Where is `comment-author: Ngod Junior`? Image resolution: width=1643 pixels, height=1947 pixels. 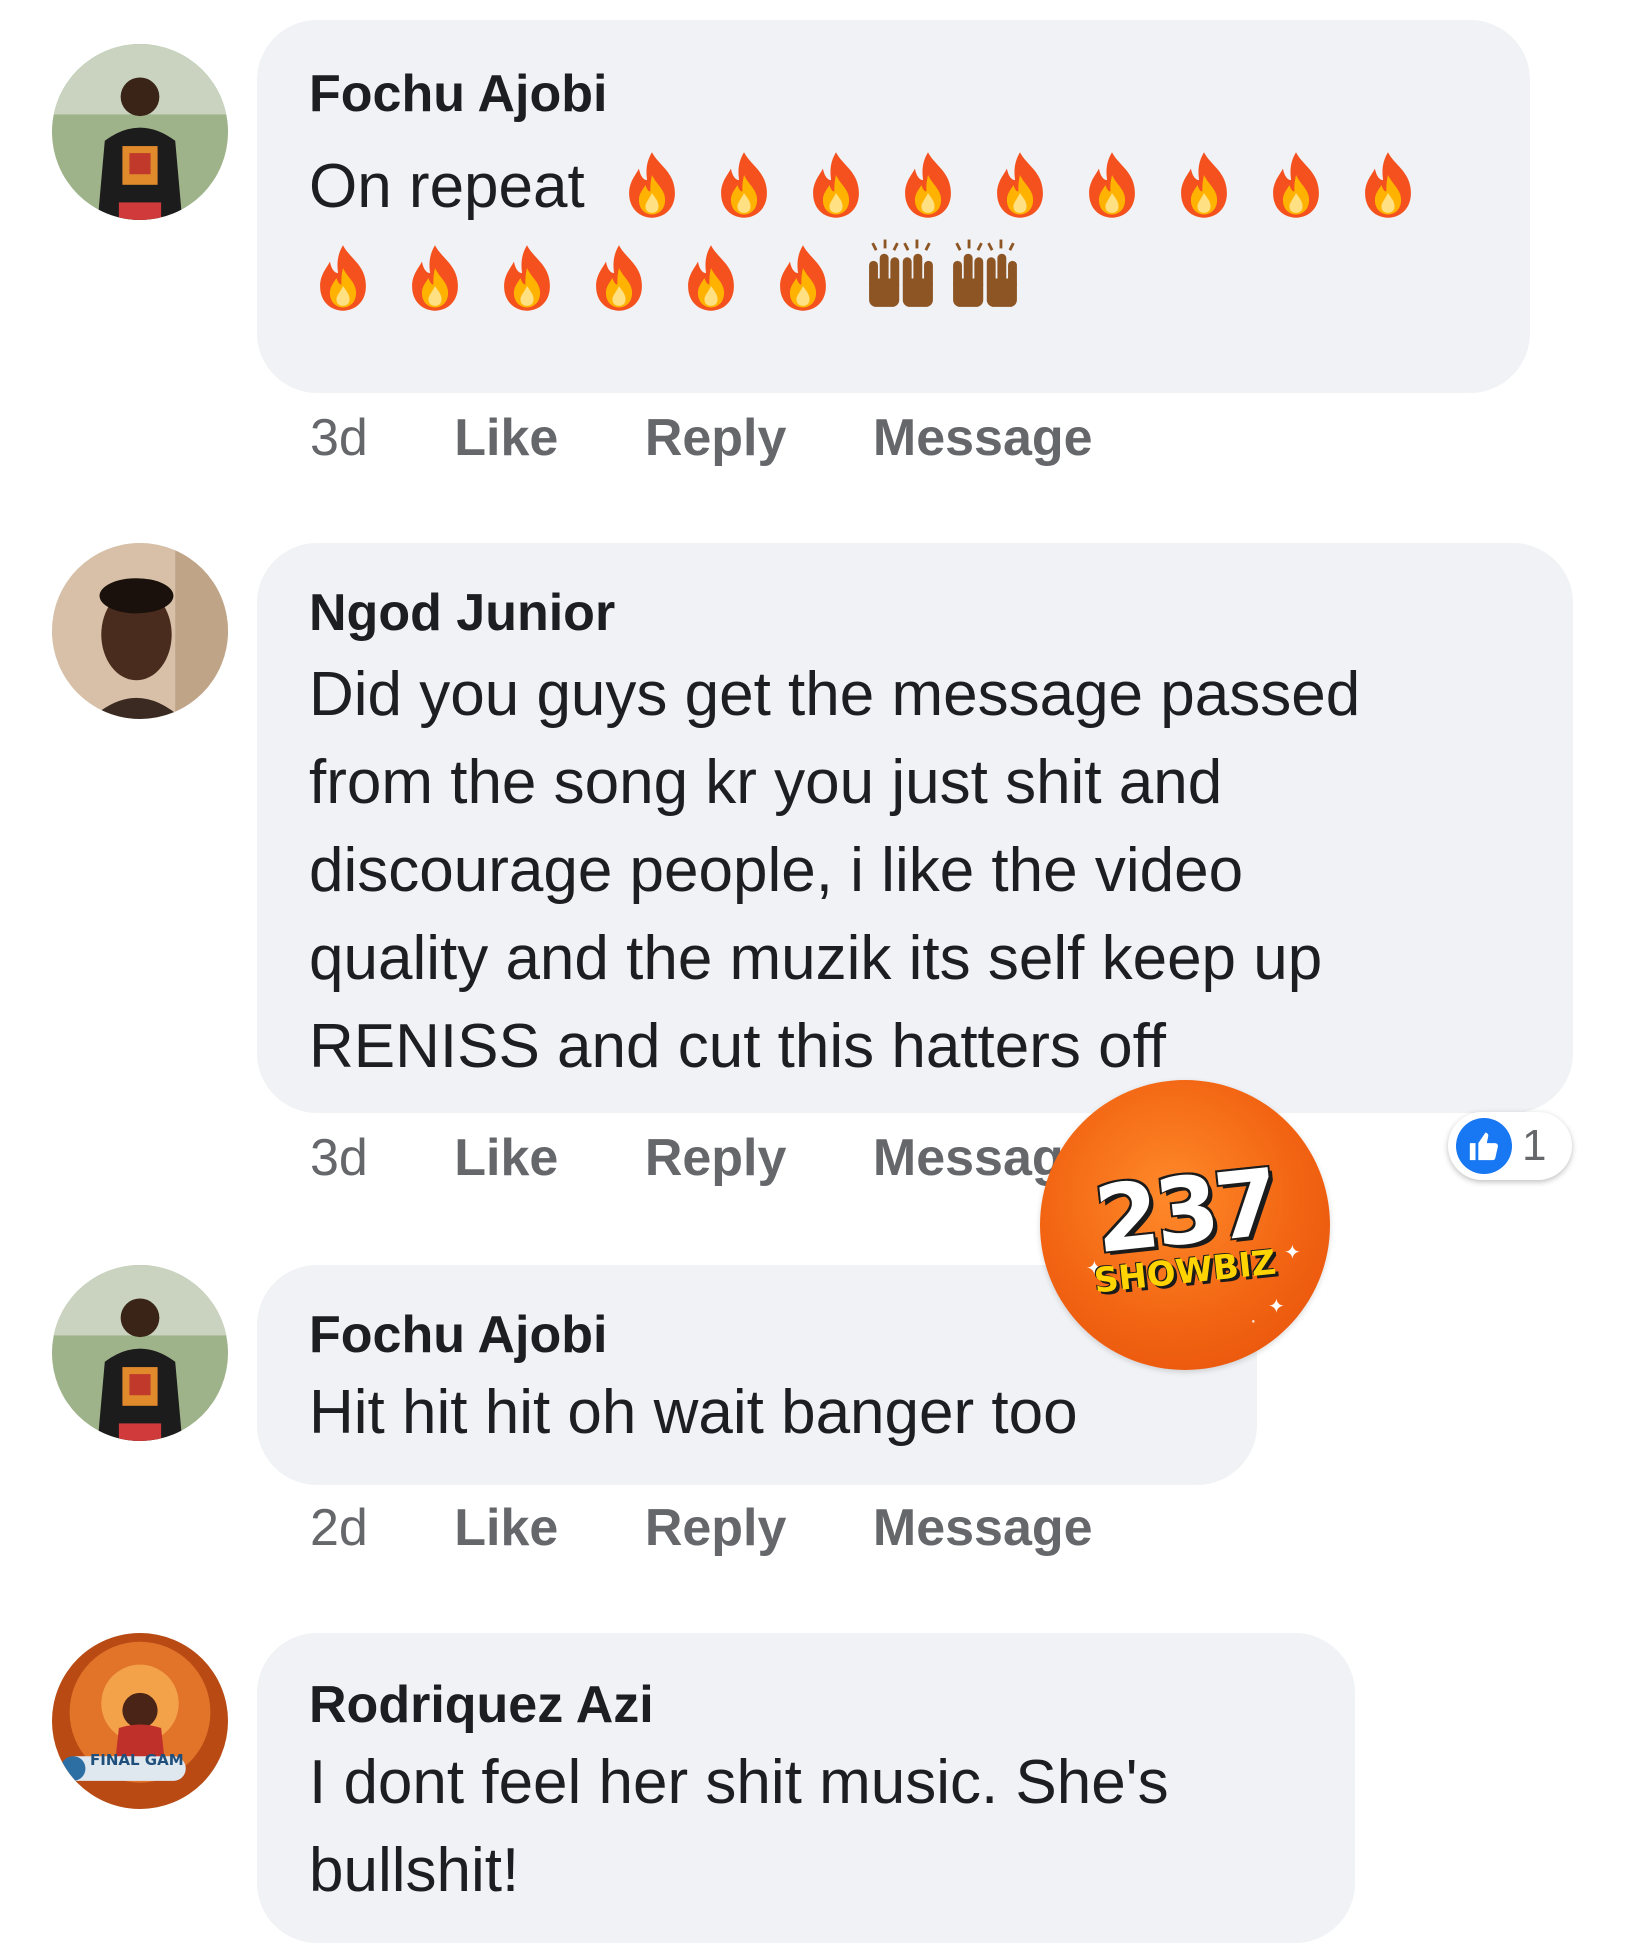
comment-author: Ngod Junior is located at coordinates (915, 613).